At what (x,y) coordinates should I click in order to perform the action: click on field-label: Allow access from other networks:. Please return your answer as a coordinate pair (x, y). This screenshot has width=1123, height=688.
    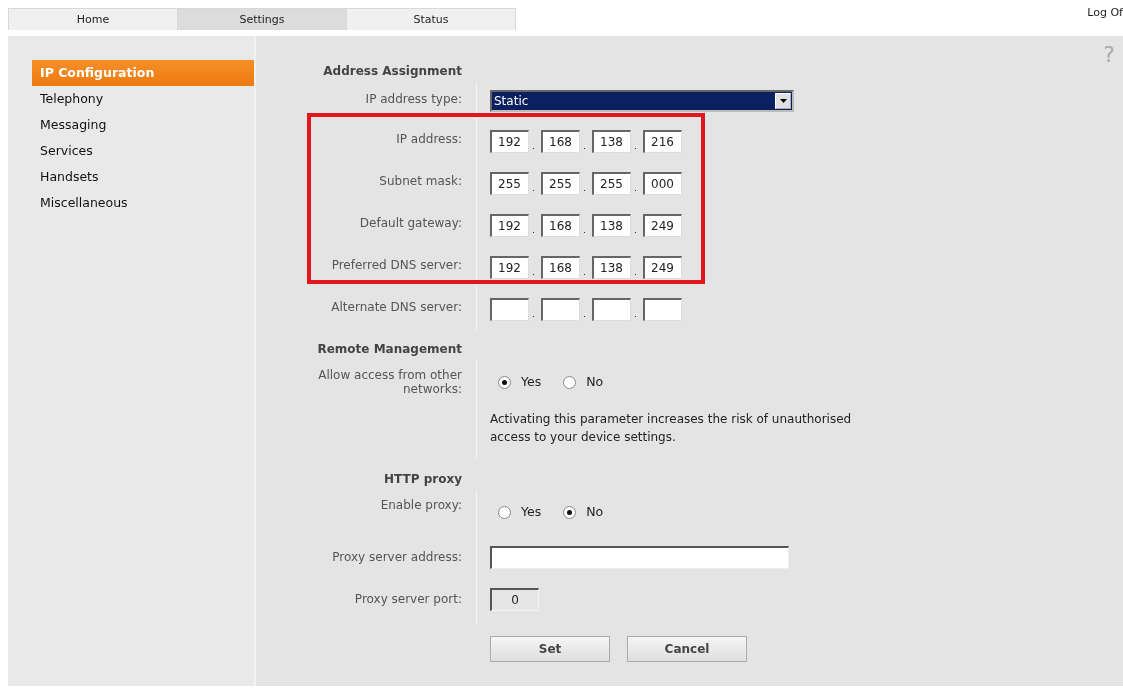
    Looking at the image, I should click on (390, 382).